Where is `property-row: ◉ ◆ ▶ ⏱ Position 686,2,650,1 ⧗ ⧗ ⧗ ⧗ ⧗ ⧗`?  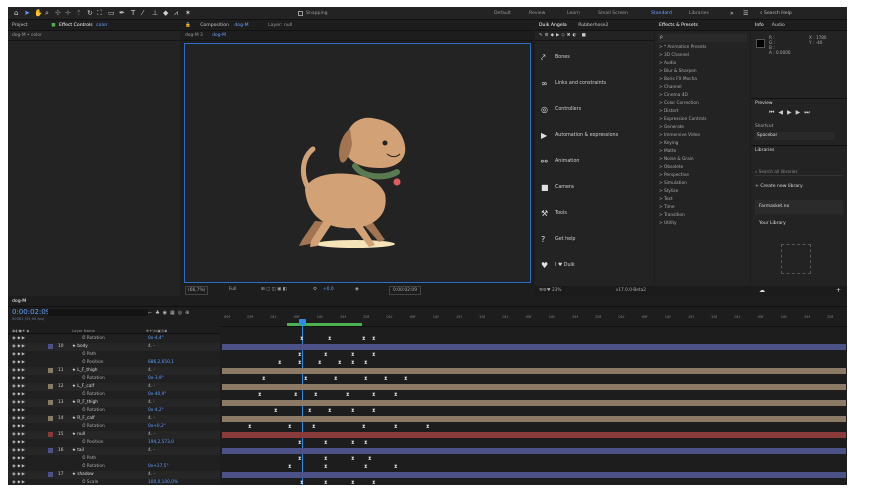
property-row: ◉ ◆ ▶ ⏱ Position 686,2,650,1 ⧗ ⧗ ⧗ ⧗ ⧗ ⧗ is located at coordinates (427, 363).